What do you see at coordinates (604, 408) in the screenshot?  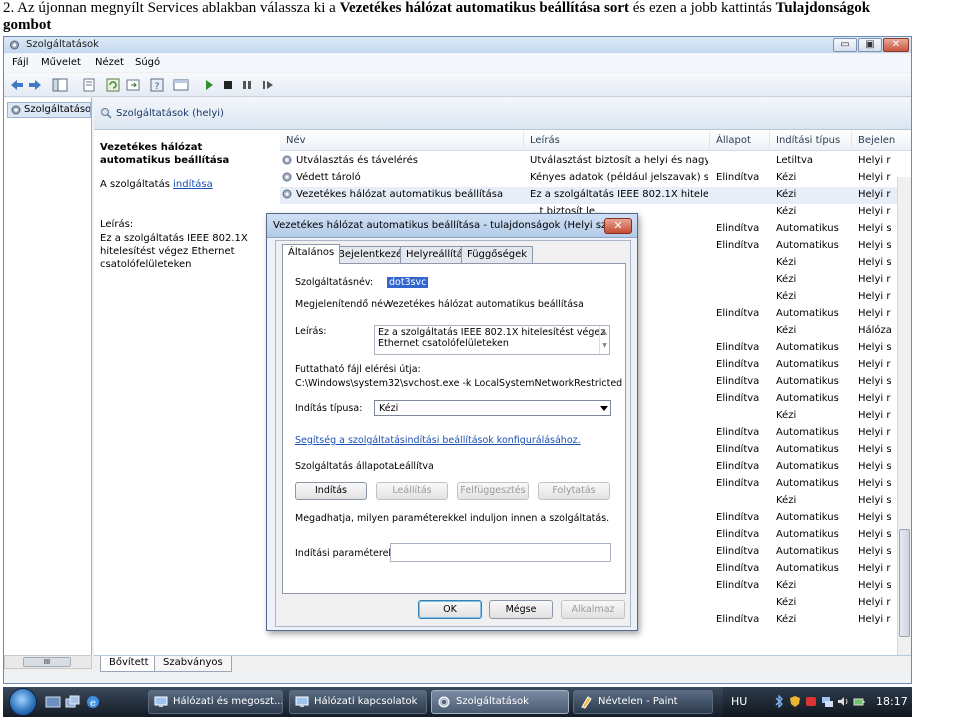 I see `chevron-down-icon` at bounding box center [604, 408].